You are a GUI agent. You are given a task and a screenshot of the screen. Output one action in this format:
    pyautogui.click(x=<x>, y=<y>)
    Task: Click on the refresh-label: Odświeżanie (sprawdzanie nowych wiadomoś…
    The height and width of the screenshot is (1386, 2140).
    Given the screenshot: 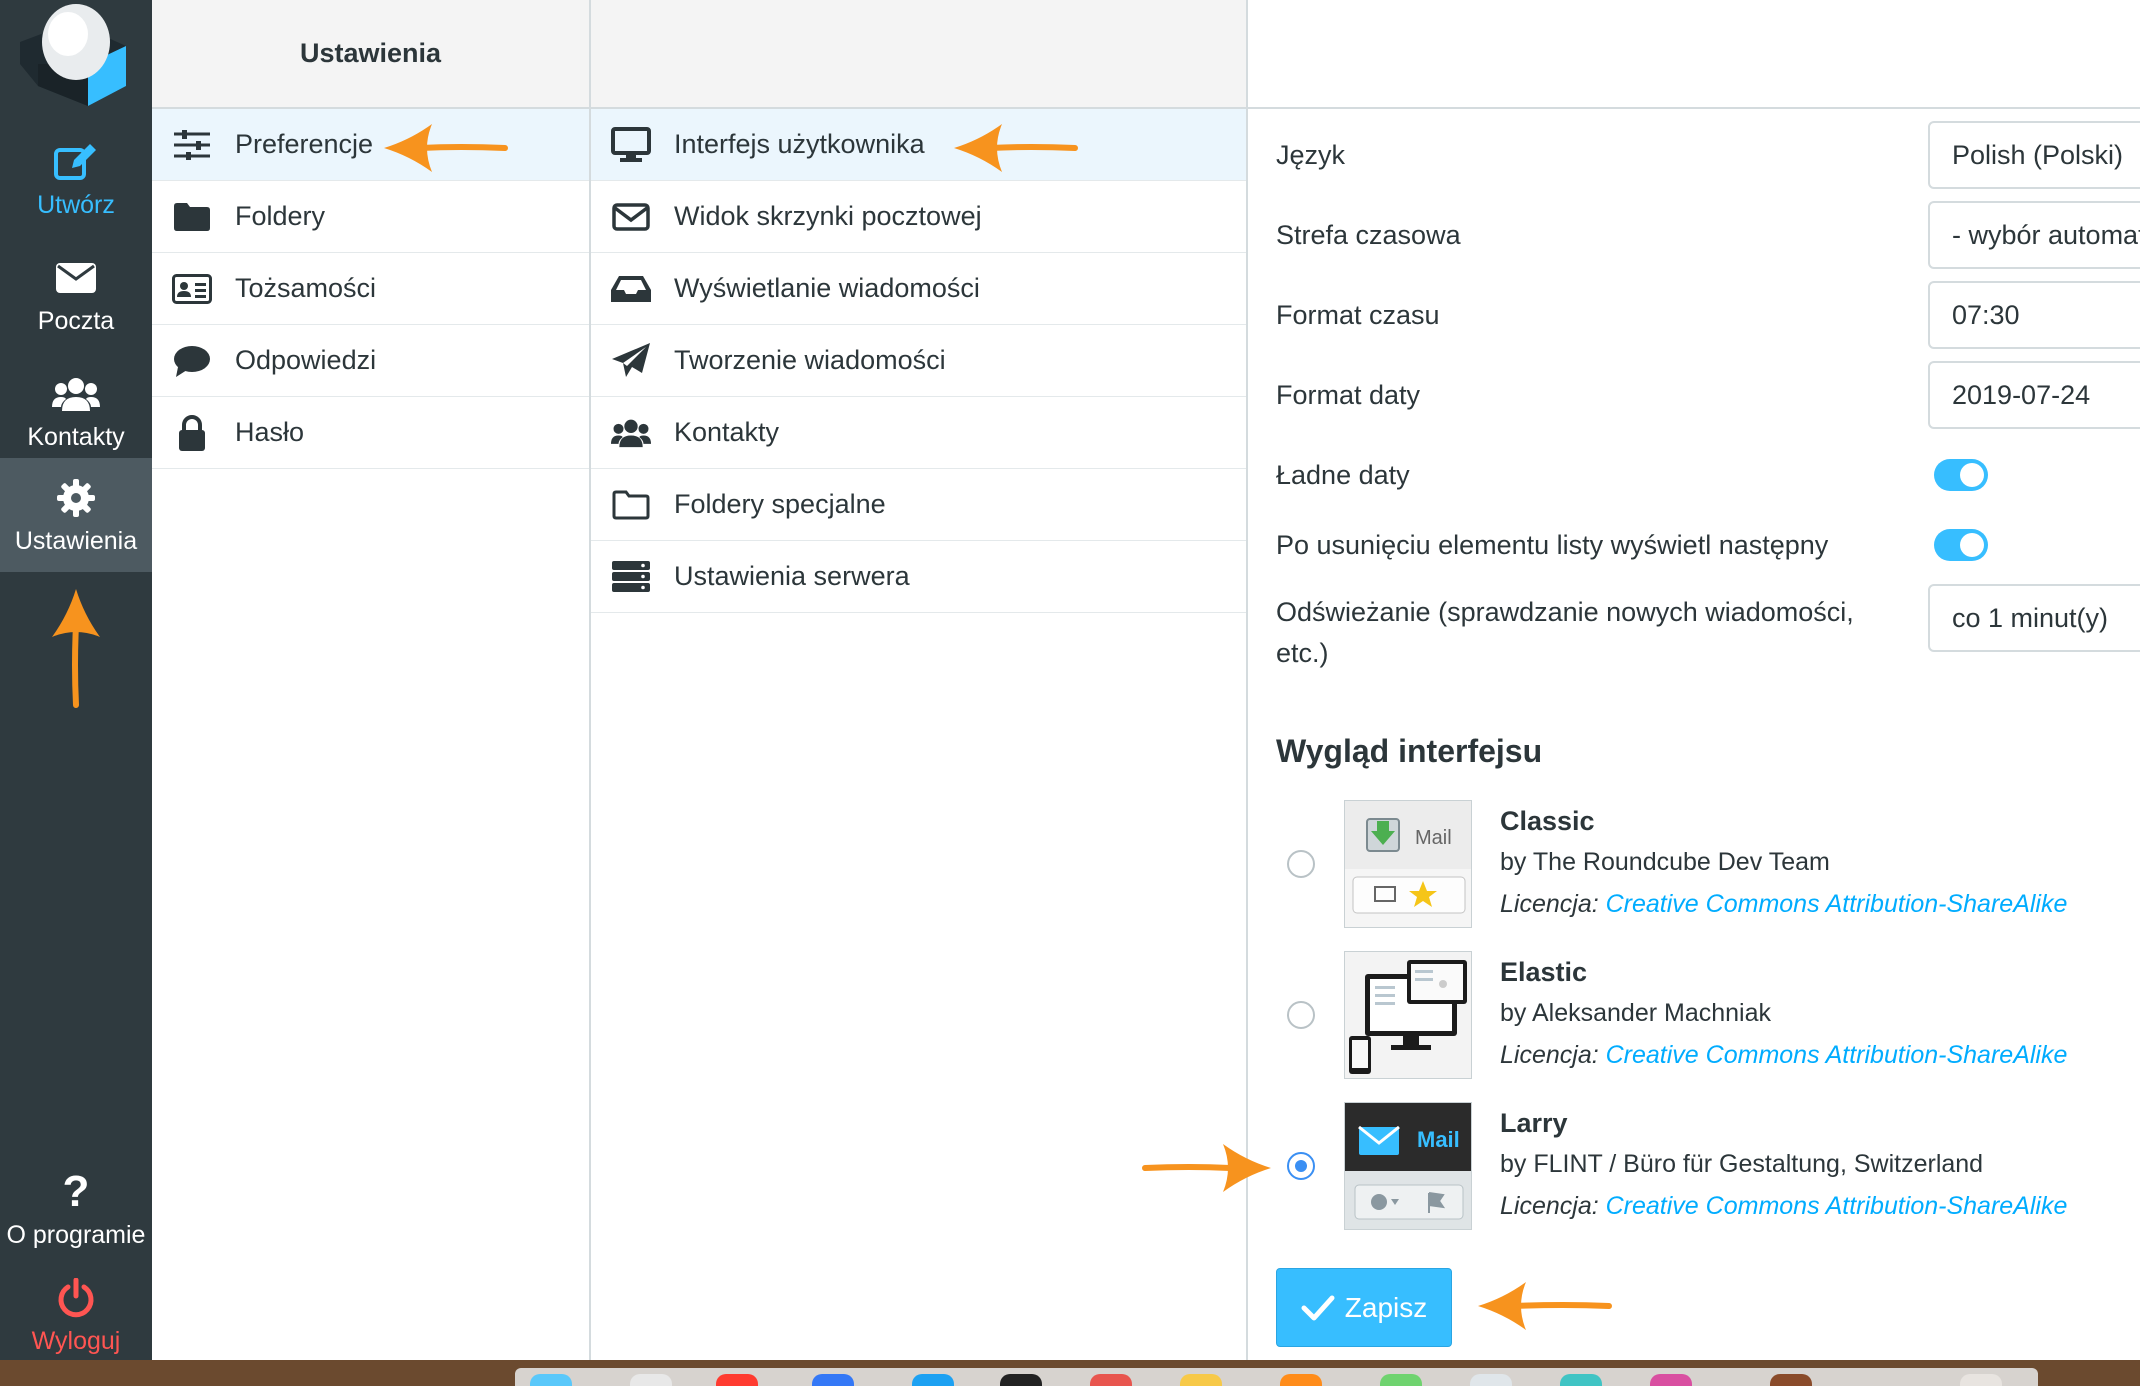 What is the action you would take?
    pyautogui.click(x=1565, y=632)
    